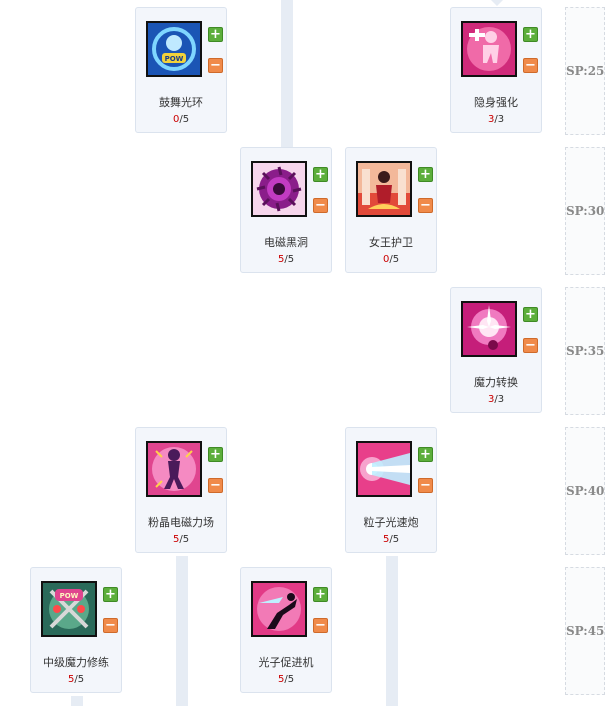 The height and width of the screenshot is (706, 608). I want to click on skill-name: 光子促进机, so click(286, 662).